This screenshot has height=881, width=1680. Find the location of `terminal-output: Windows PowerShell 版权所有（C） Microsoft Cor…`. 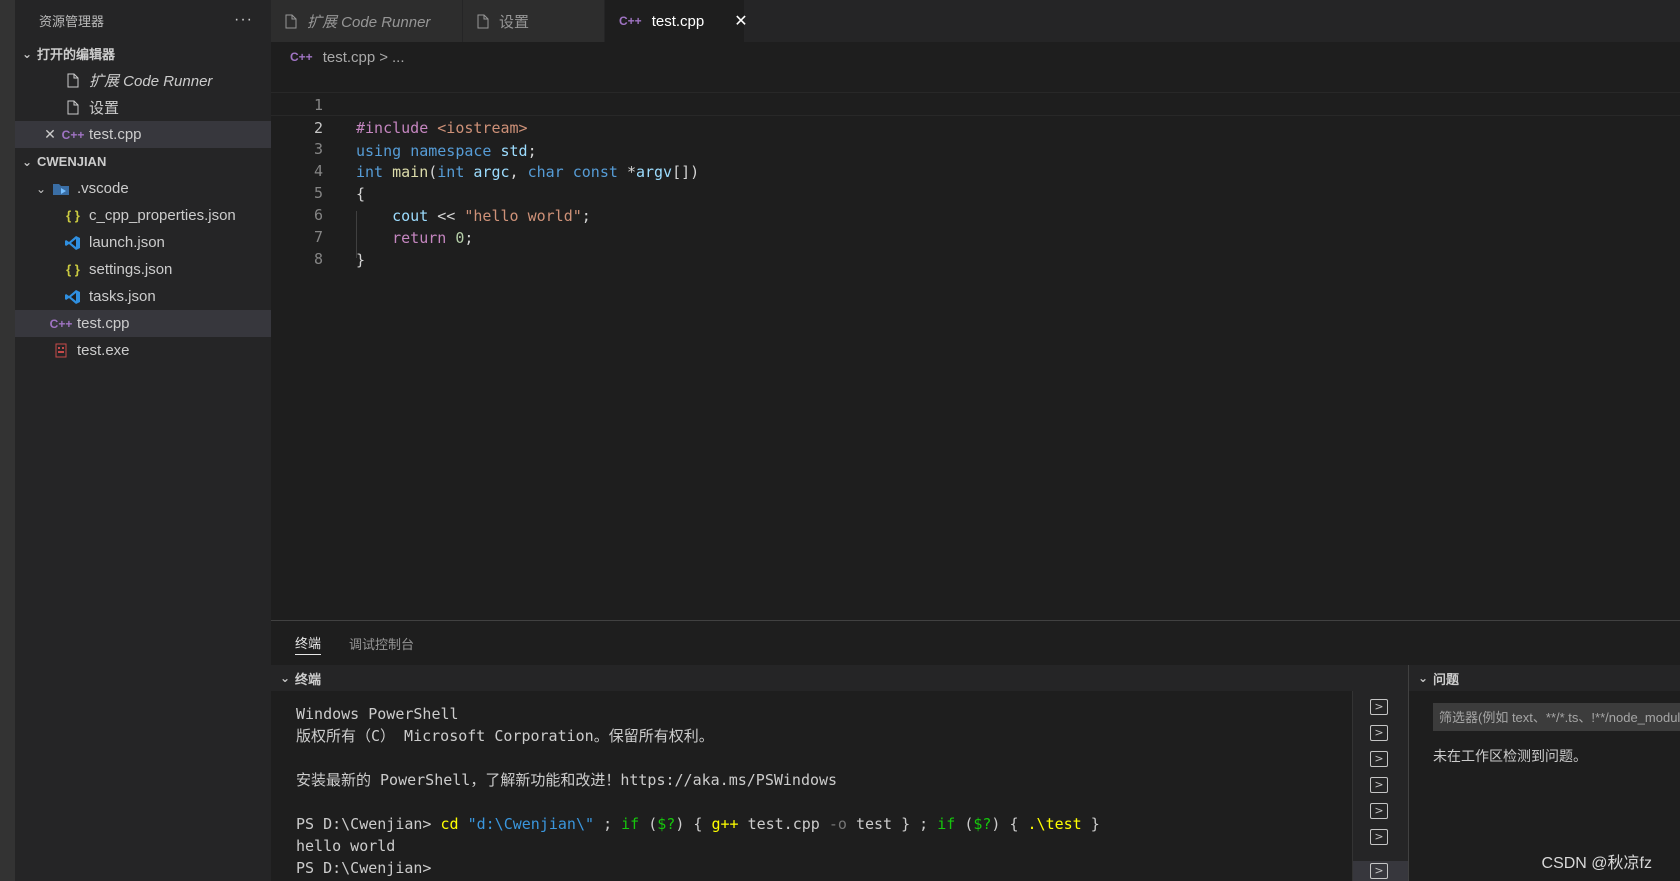

terminal-output: Windows PowerShell 版权所有（C） Microsoft Cor… is located at coordinates (836, 791).